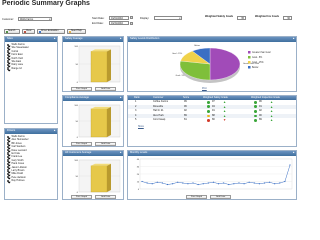 This screenshot has height=240, width=320. I want to click on weighted-inspection-label: Weighted Ins Goals, so click(267, 16).